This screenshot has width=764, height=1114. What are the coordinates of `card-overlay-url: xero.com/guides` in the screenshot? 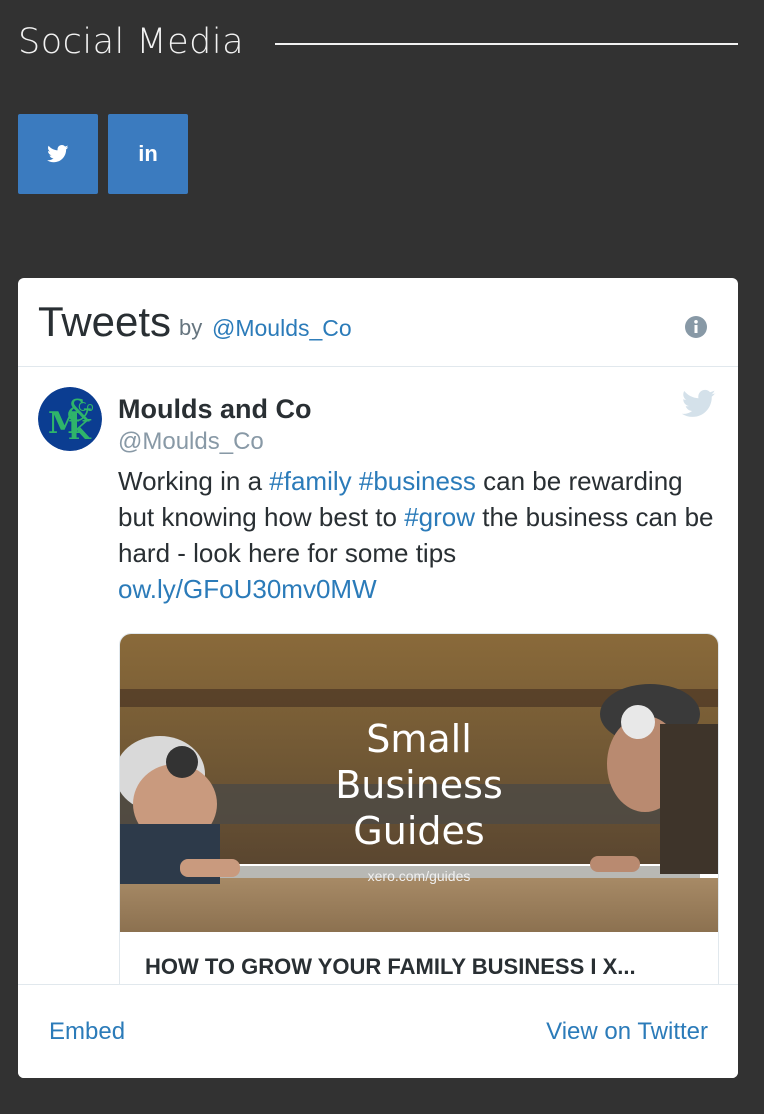 It's located at (419, 876).